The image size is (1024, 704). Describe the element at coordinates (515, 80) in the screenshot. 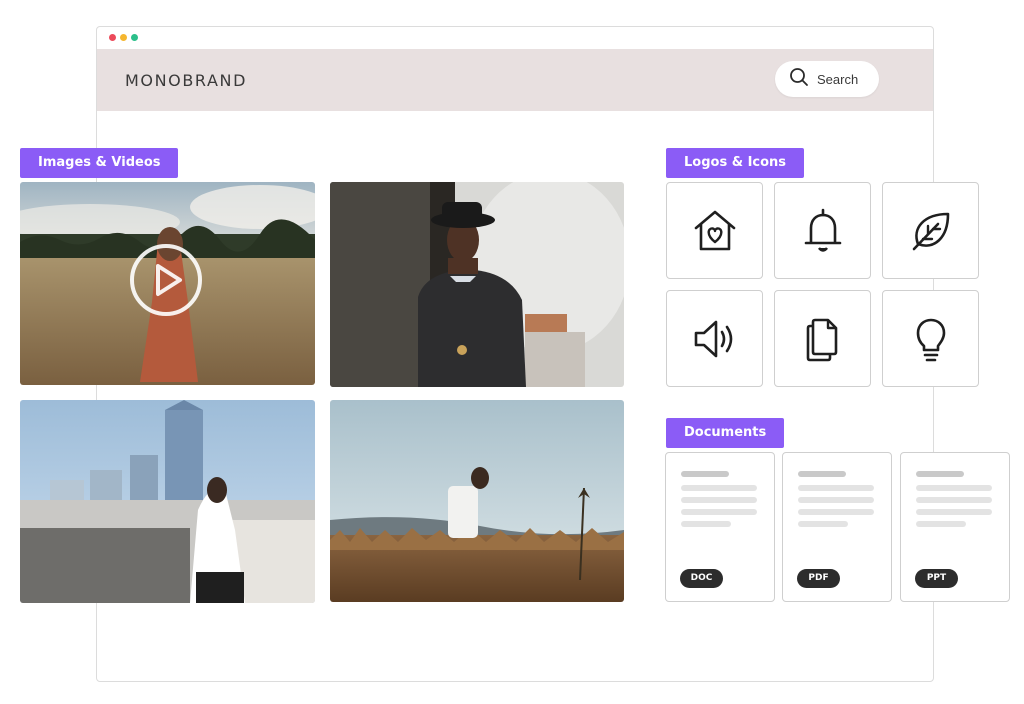

I see `brand-header: MONOBRAND Search` at that location.